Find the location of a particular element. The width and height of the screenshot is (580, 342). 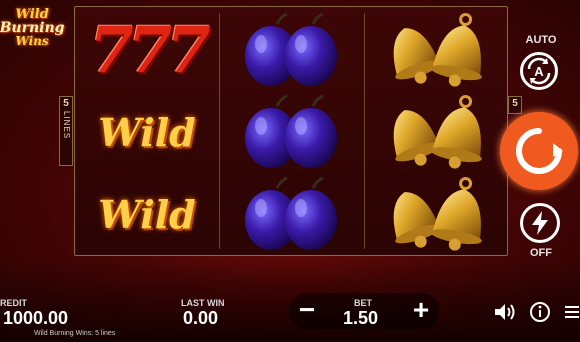

logo-line-2: Burning is located at coordinates (32, 28).